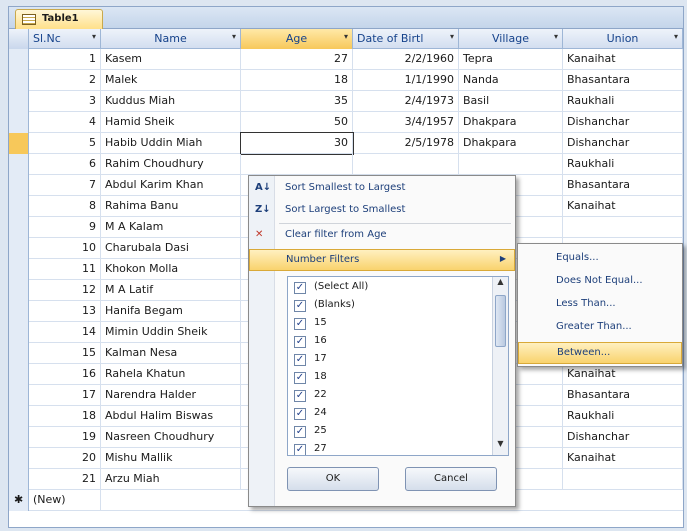 The width and height of the screenshot is (687, 531). Describe the element at coordinates (171, 479) in the screenshot. I see `cell-name: Arzu Miah` at that location.